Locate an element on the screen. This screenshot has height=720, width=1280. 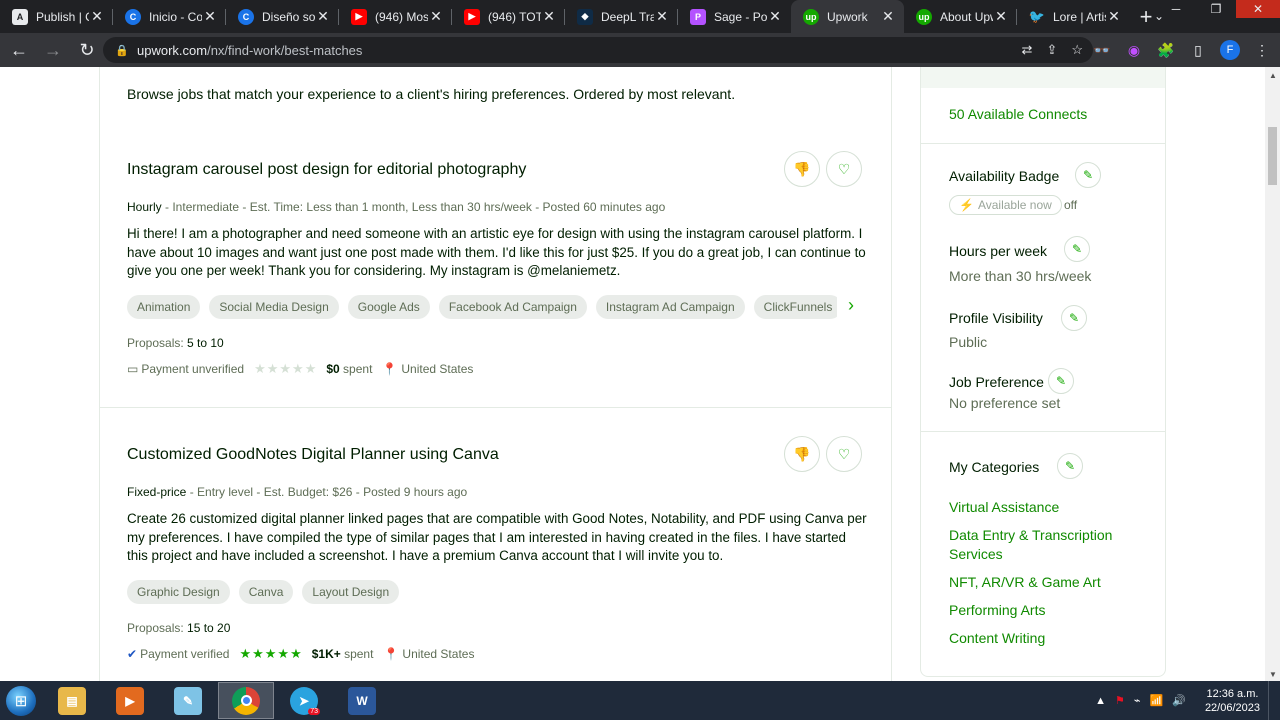
forward-arrow-icon: → is located at coordinates (53, 50).